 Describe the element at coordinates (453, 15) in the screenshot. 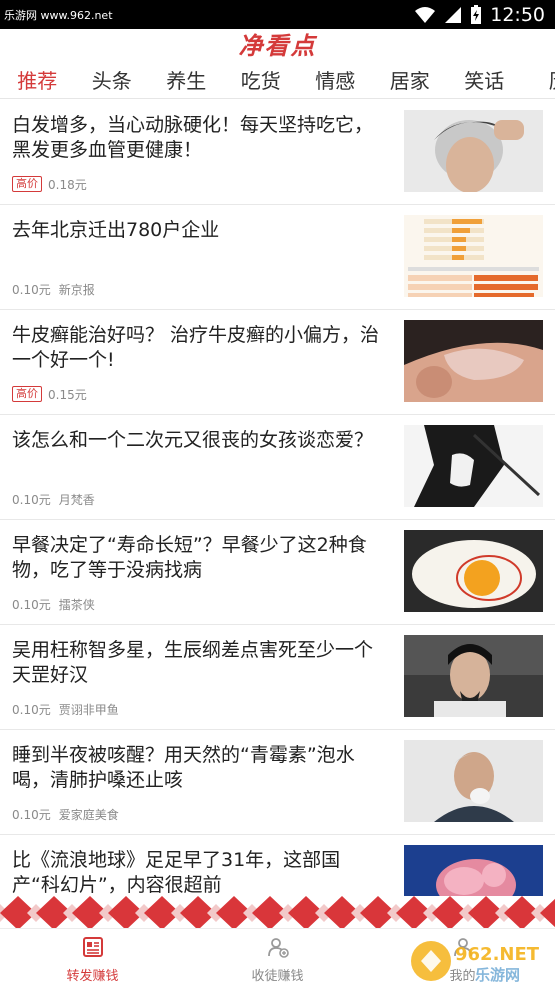

I see `signal-icon` at that location.